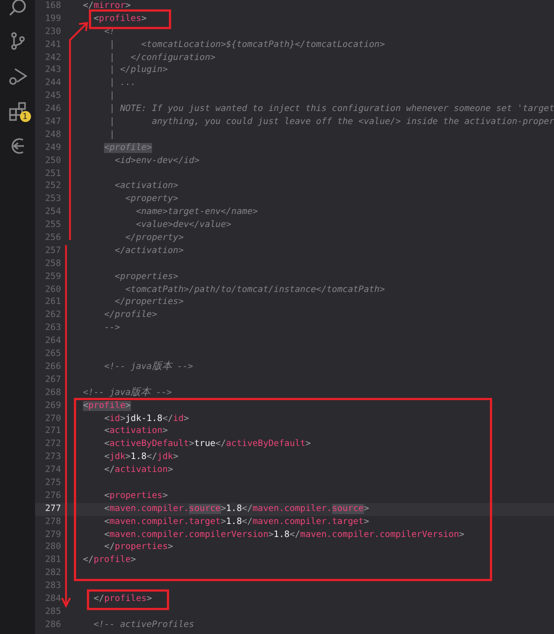 The image size is (554, 634). Describe the element at coordinates (52, 367) in the screenshot. I see `line-number: 266` at that location.